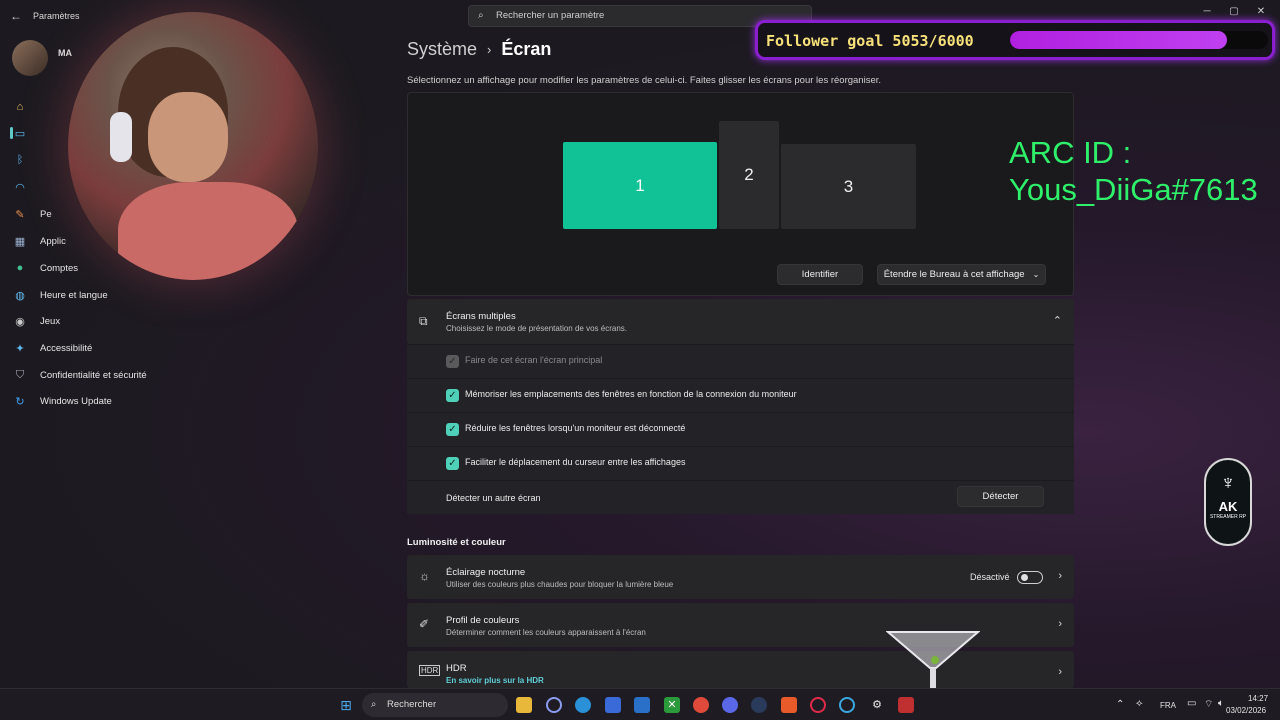 Image resolution: width=1280 pixels, height=720 pixels. I want to click on page-title: Écran, so click(526, 49).